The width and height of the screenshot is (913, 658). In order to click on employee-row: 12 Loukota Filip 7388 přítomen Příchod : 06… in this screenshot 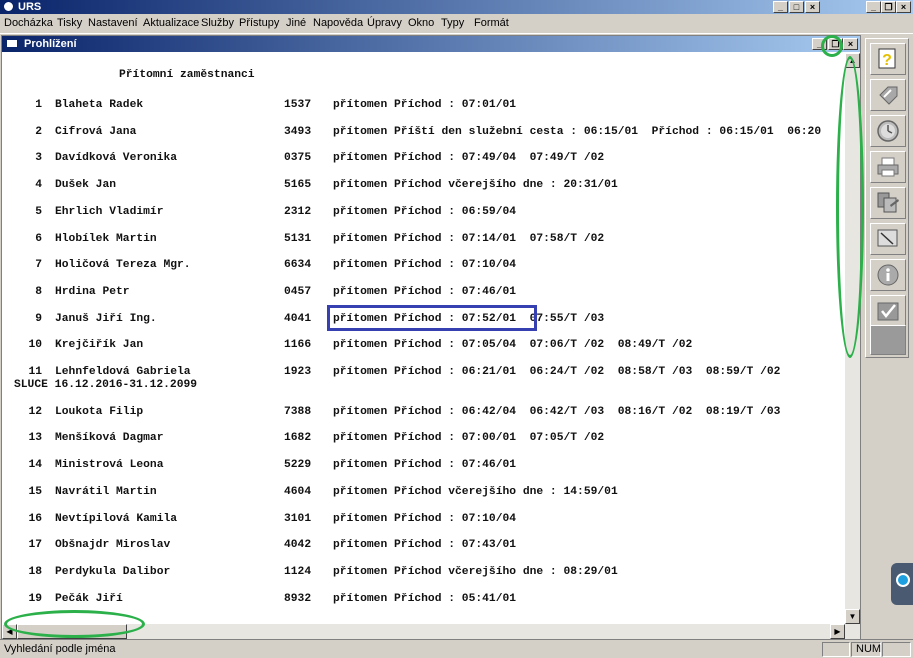, I will do `click(423, 414)`.